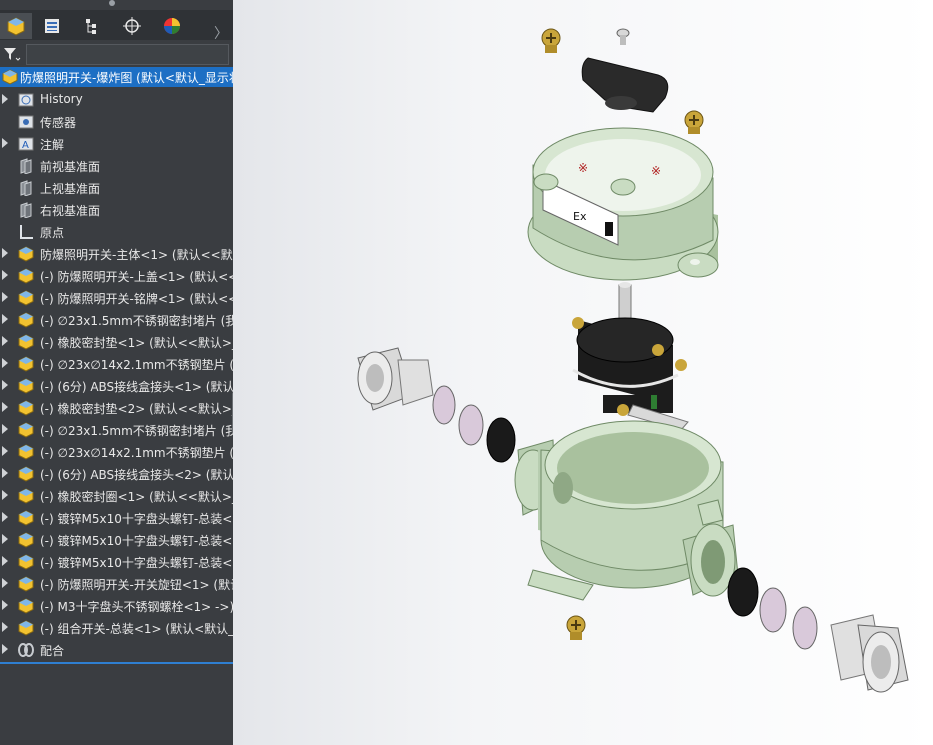  Describe the element at coordinates (116, 100) in the screenshot. I see `tree-item: History` at that location.